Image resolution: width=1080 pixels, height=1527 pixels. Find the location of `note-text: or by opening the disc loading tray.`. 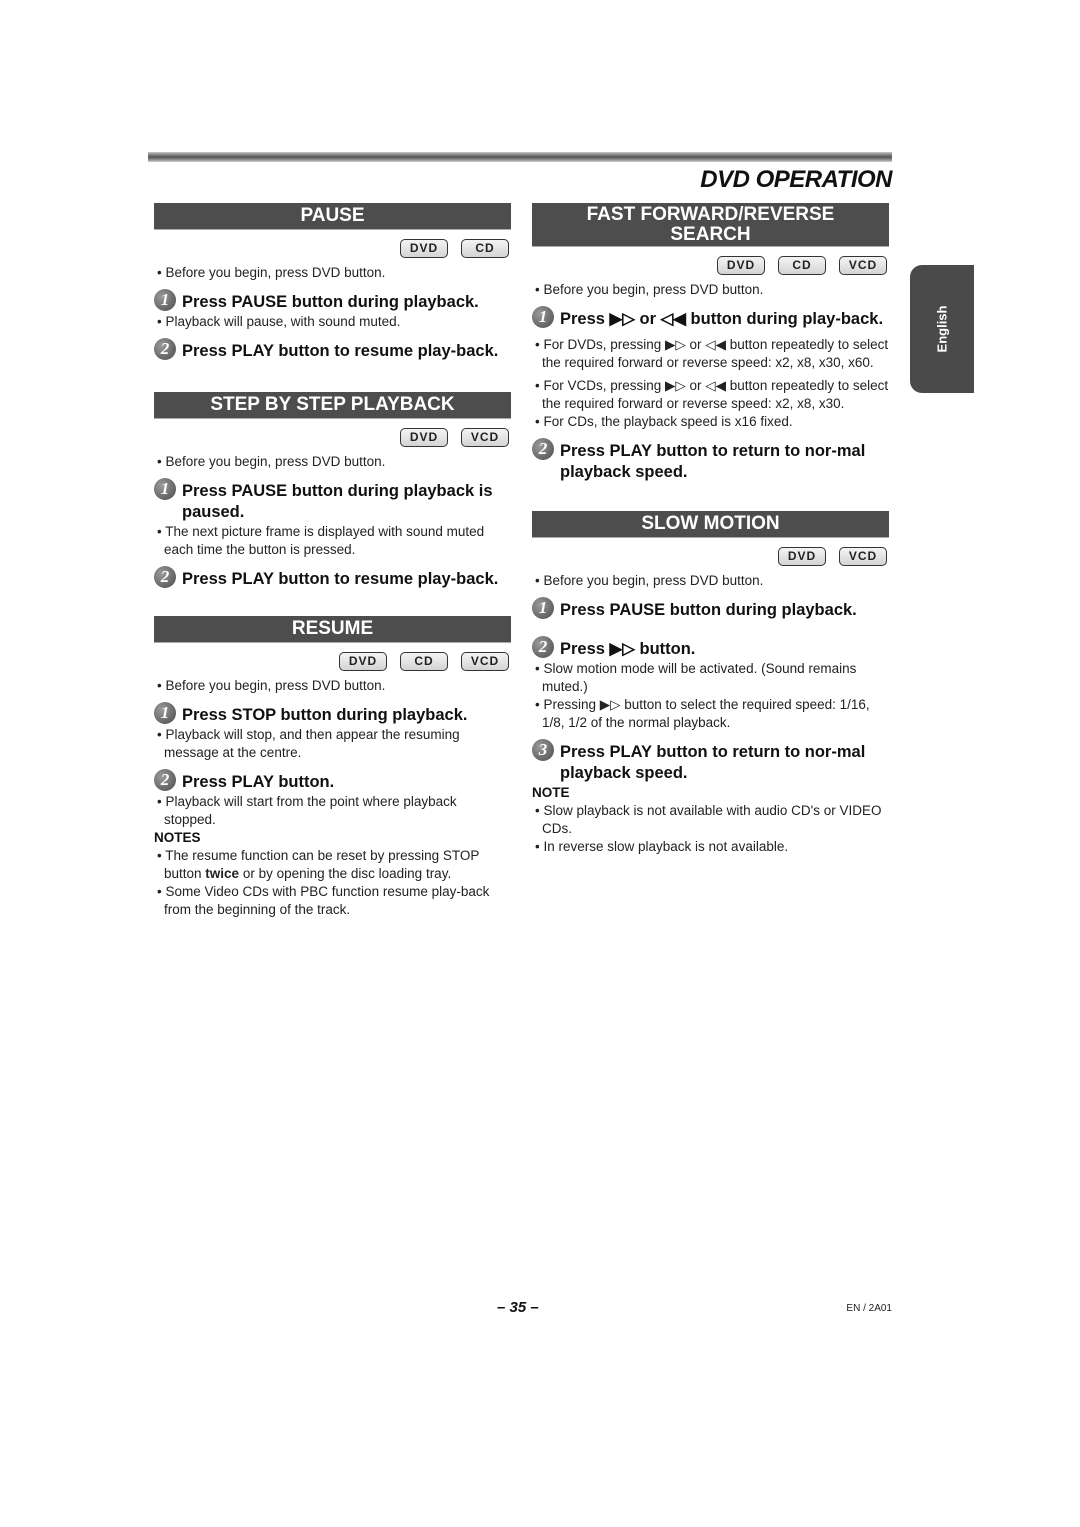

note-text: or by opening the disc loading tray. is located at coordinates (345, 873).